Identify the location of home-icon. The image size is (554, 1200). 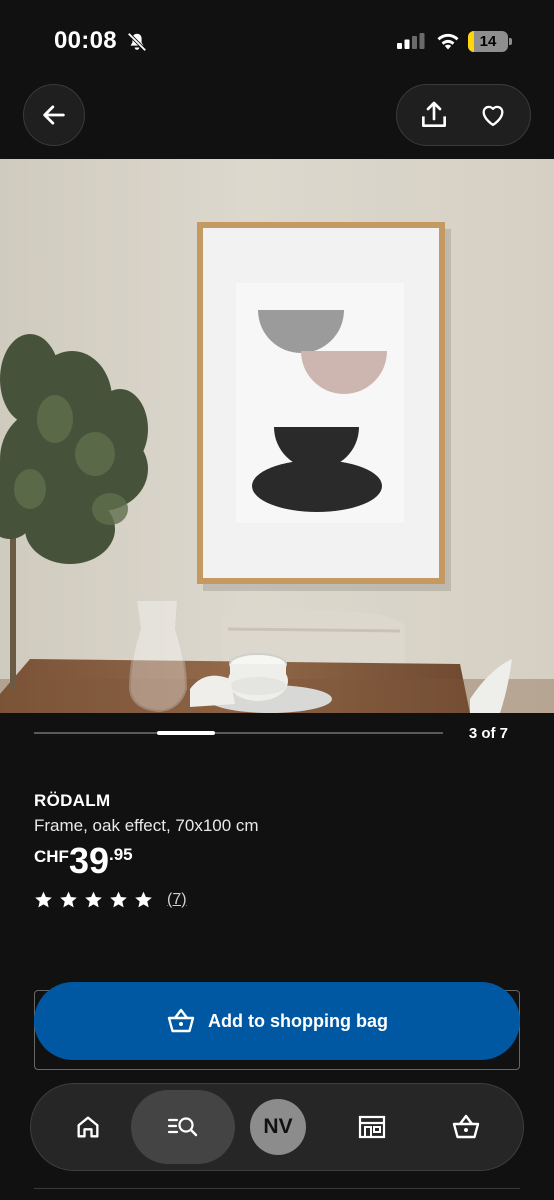
(88, 1127).